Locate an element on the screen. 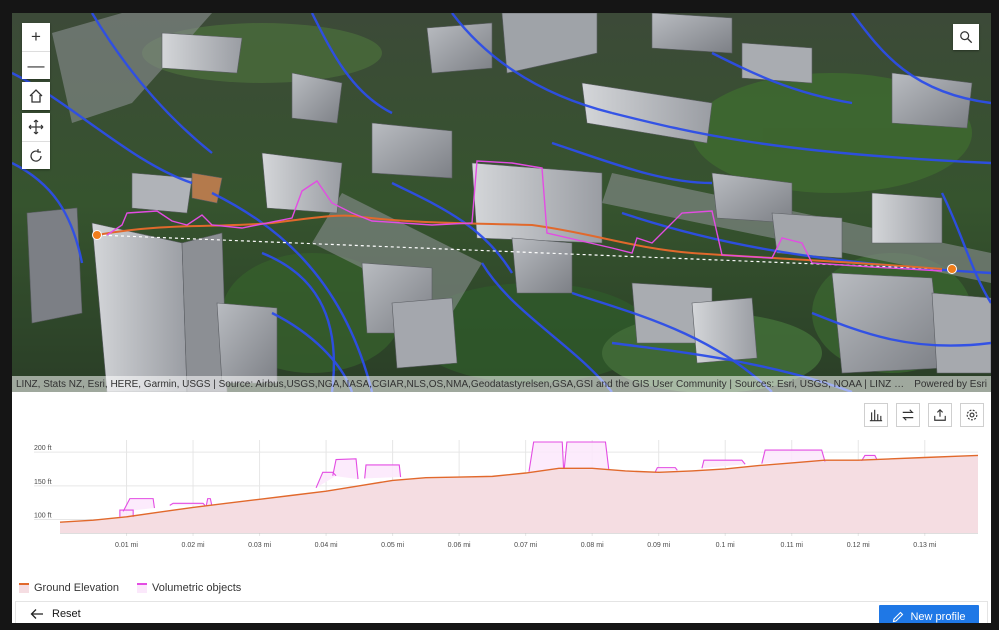 This screenshot has width=999, height=630. legend-label-volumetric: Volumetric objects is located at coordinates (197, 588).